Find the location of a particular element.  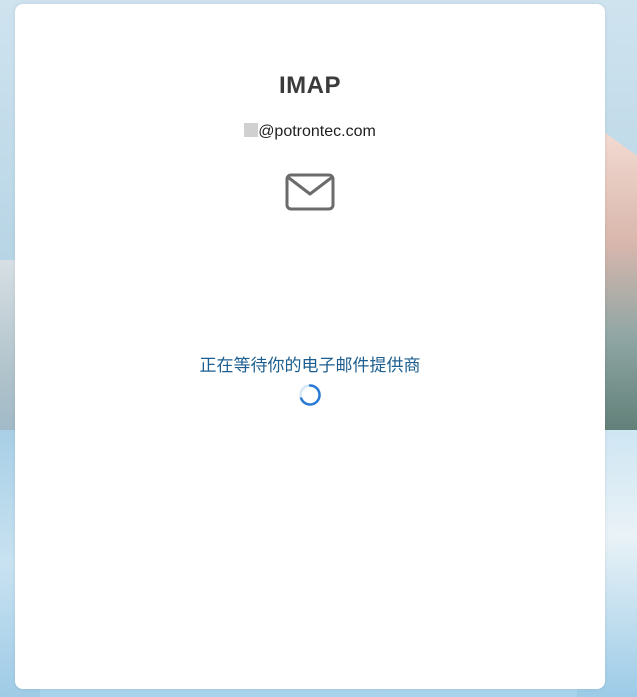

loading-spinner-icon is located at coordinates (310, 395).